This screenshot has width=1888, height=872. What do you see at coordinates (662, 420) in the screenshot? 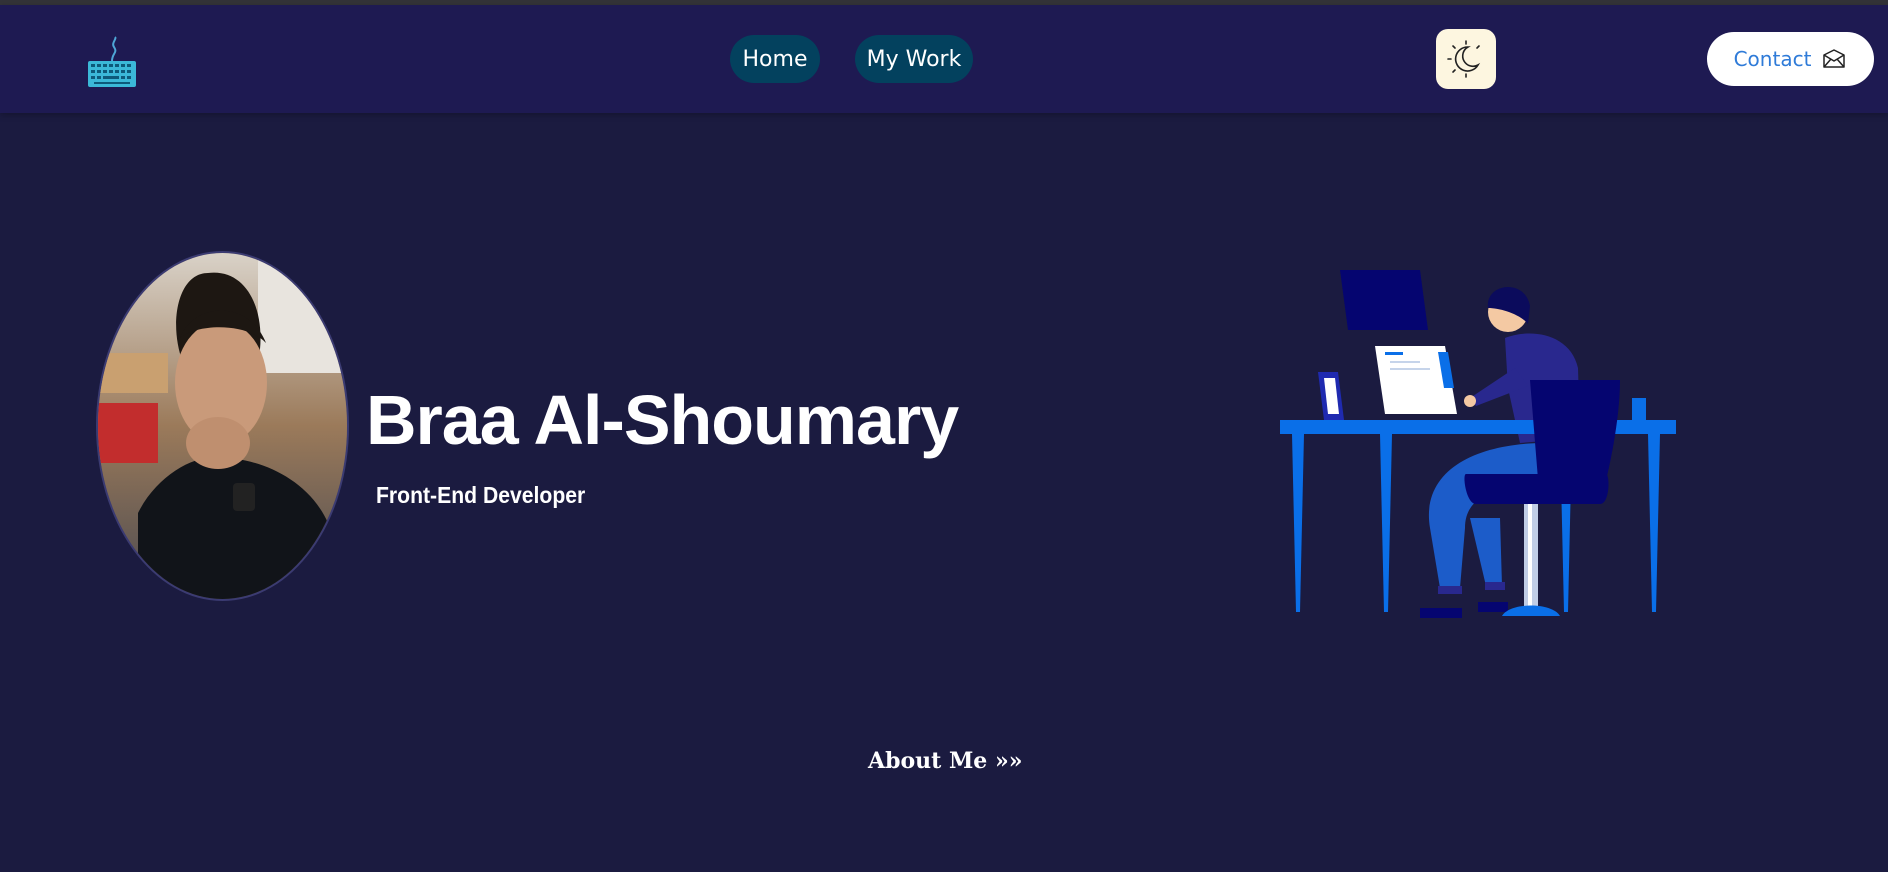
I see `developer-name: Braa Al-Shoumary` at bounding box center [662, 420].